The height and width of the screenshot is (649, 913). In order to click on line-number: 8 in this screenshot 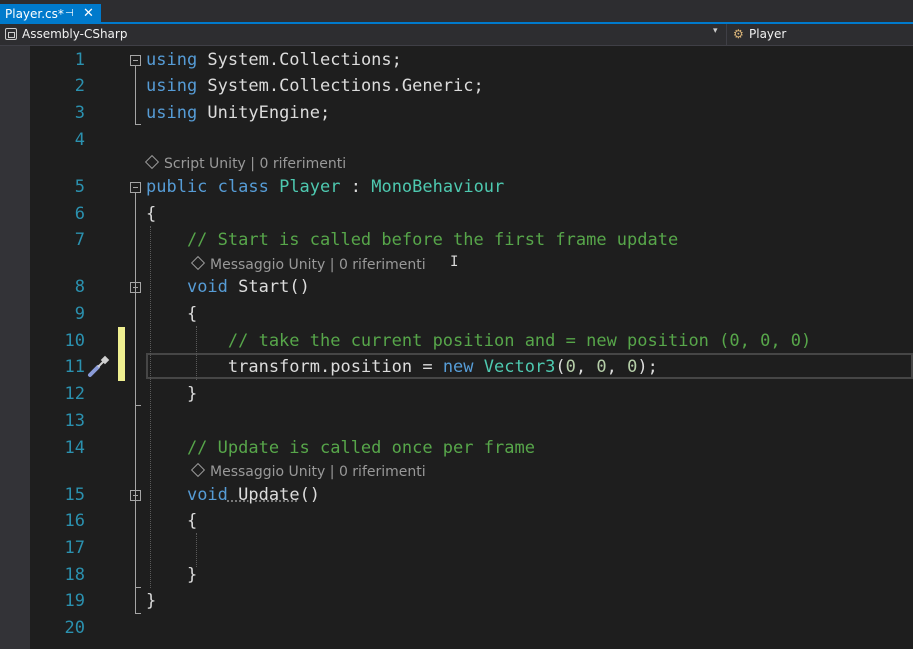, I will do `click(79, 287)`.